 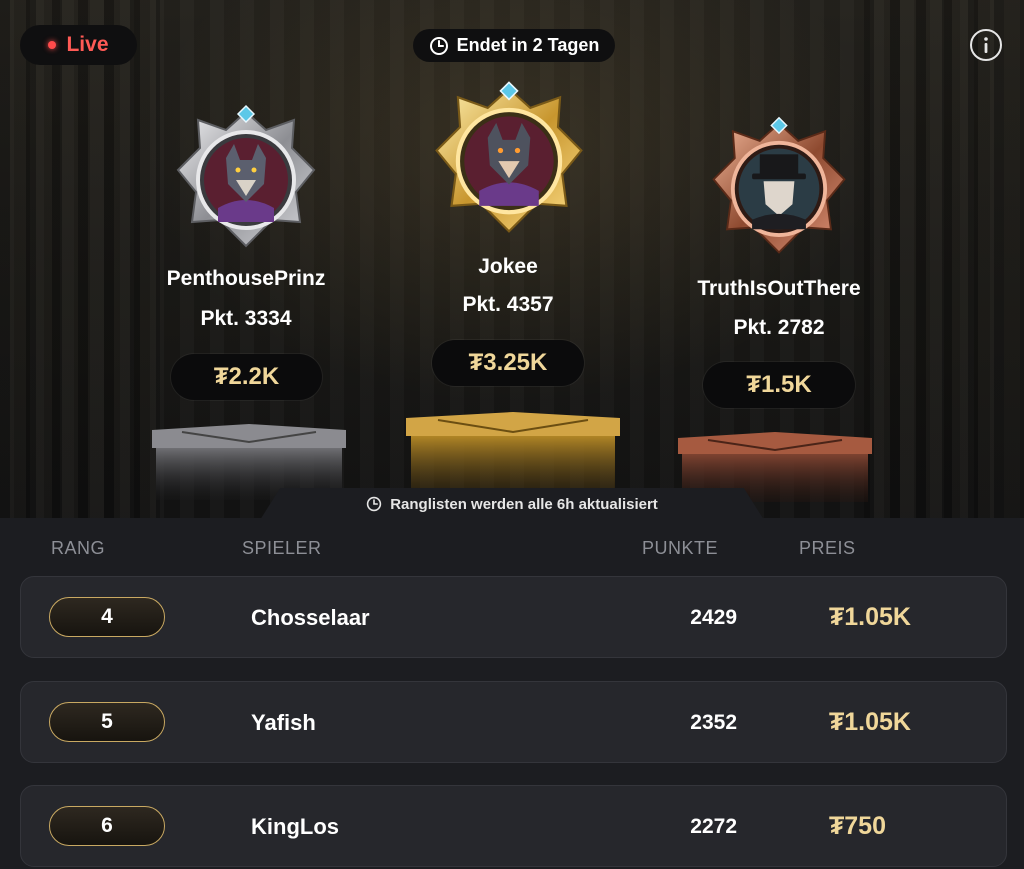 I want to click on player-points: 2352, so click(x=713, y=722).